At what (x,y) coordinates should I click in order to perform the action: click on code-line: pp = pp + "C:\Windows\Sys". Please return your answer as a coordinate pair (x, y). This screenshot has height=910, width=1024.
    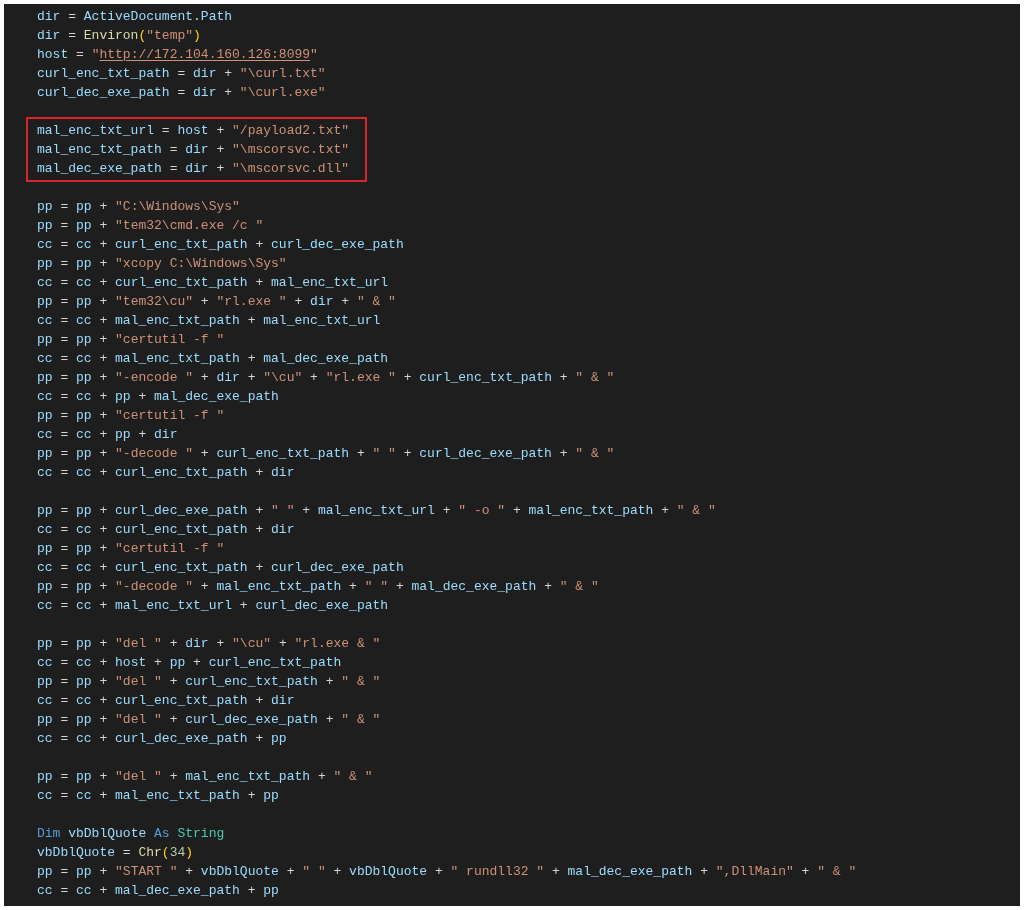
    Looking at the image, I should click on (138, 207).